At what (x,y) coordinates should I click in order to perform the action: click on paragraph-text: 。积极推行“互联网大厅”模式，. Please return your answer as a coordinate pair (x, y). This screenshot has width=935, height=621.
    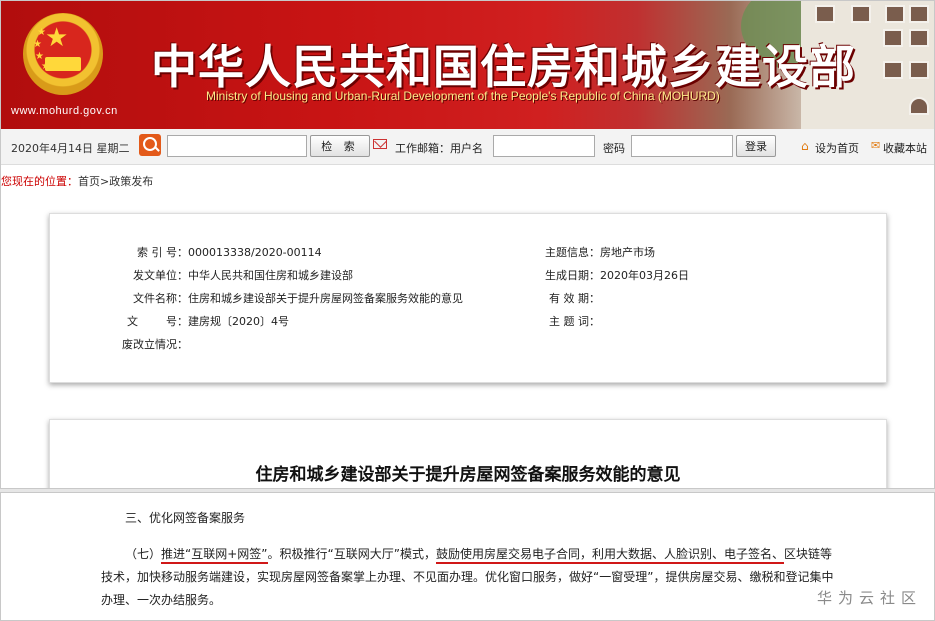
    Looking at the image, I should click on (351, 554).